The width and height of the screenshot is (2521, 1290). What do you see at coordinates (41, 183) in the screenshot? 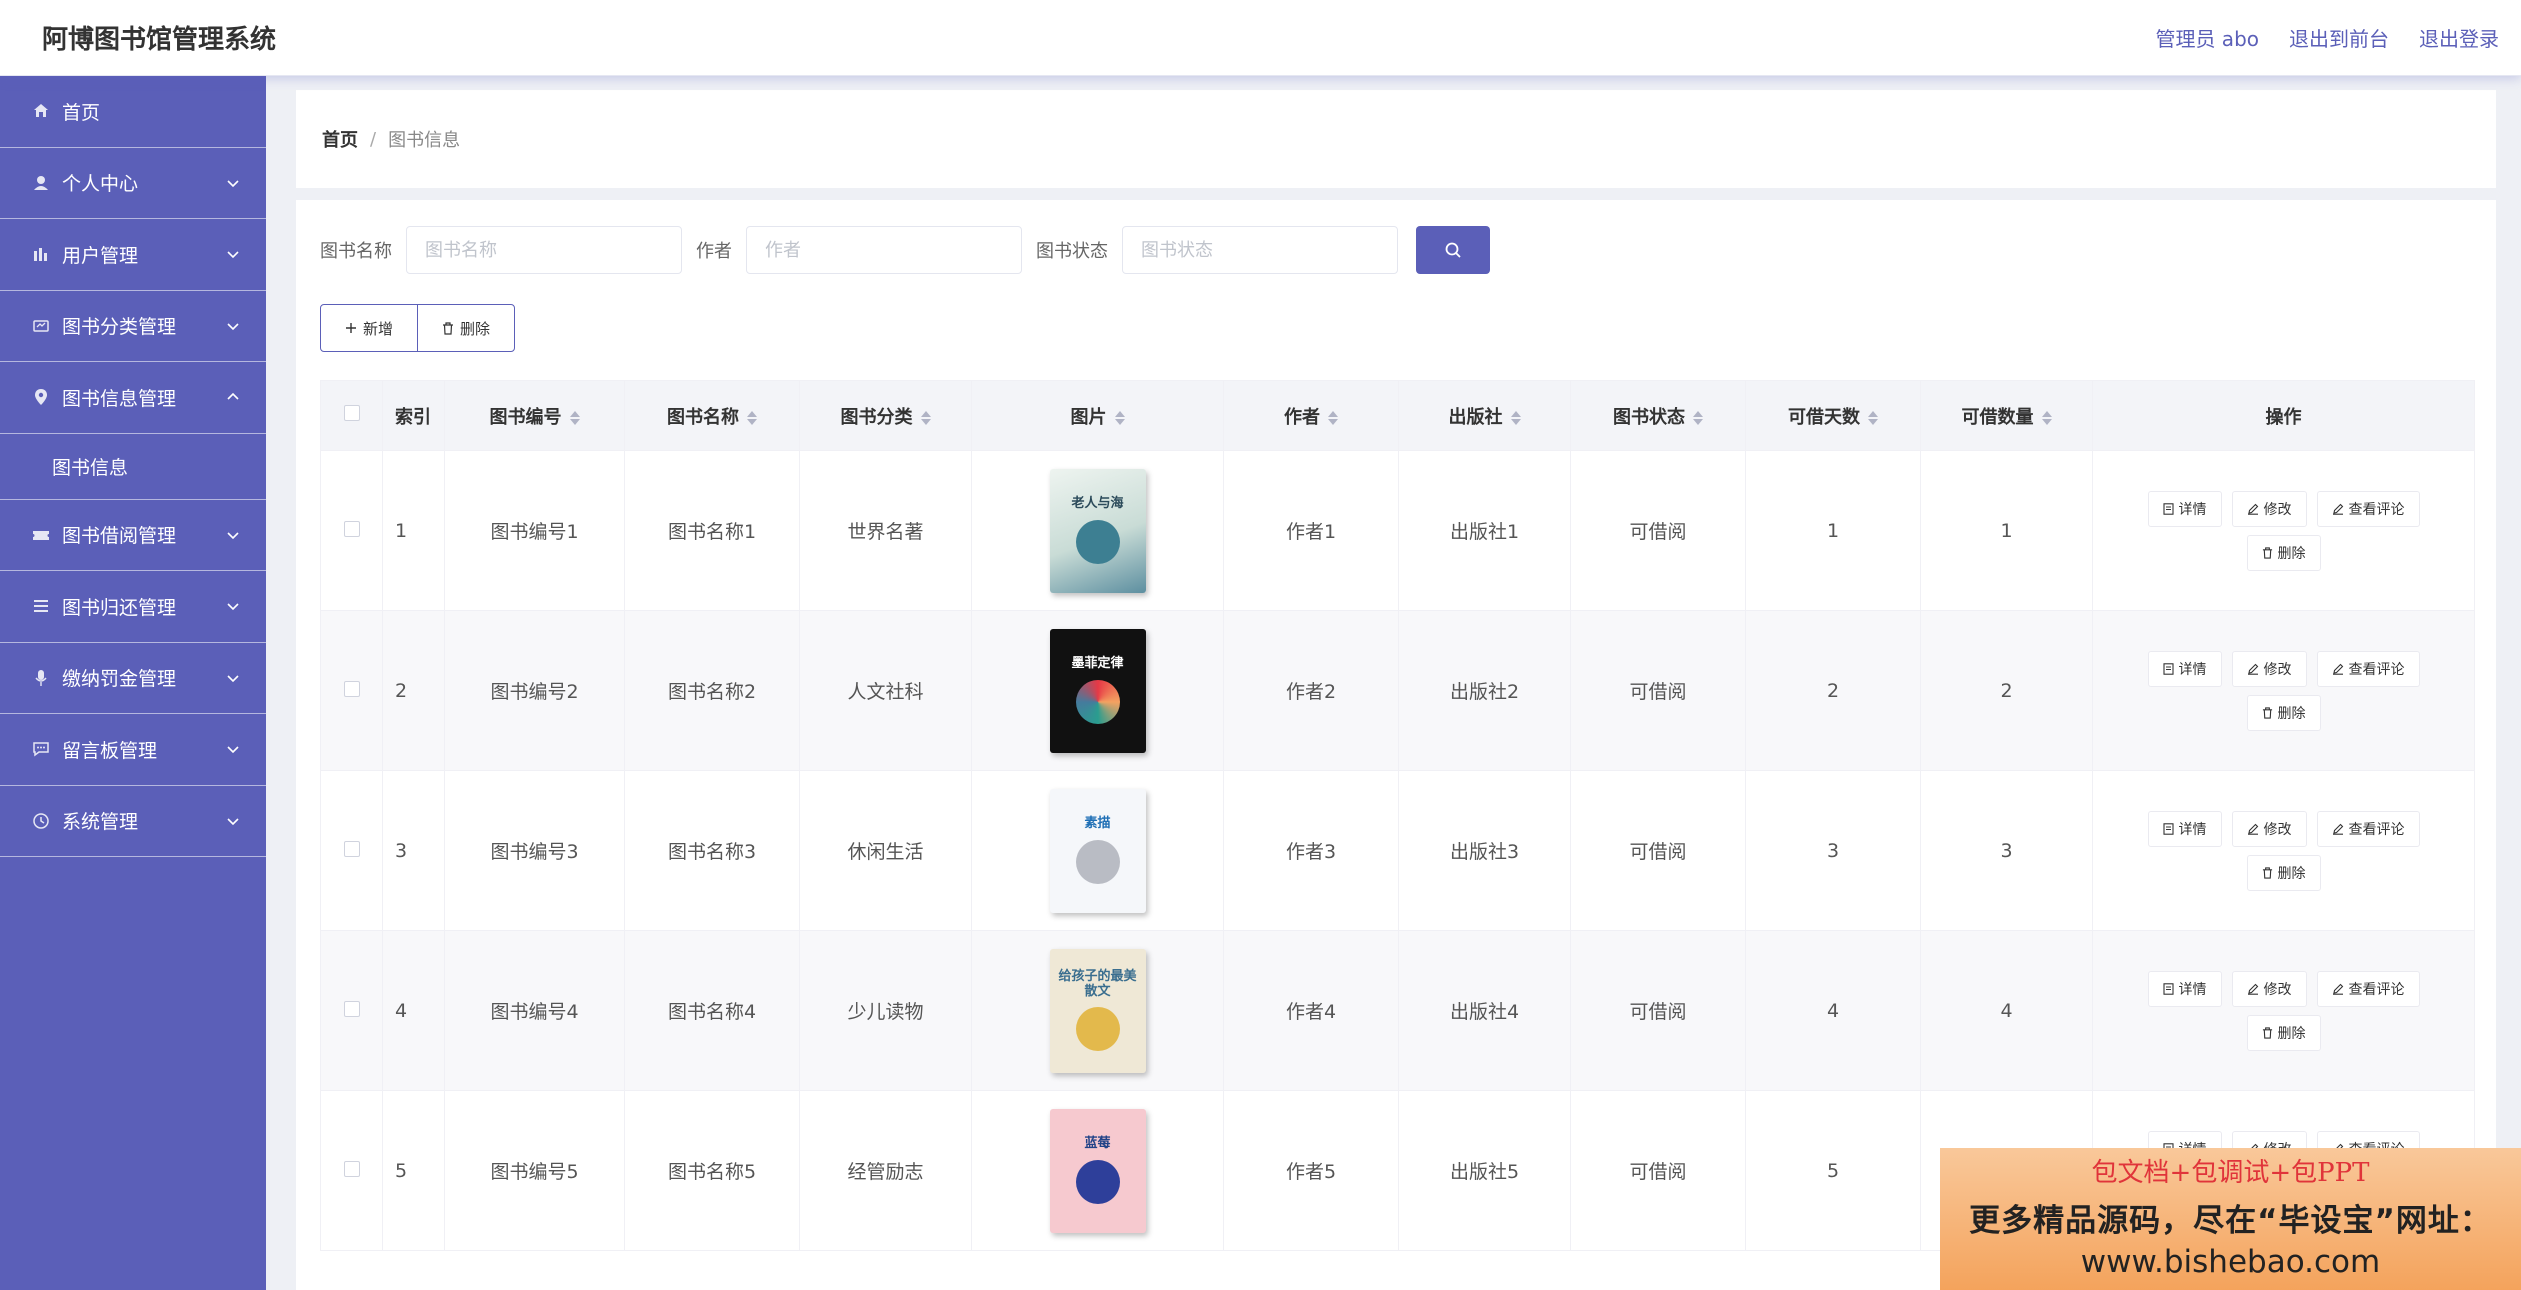
I see `user-icon` at bounding box center [41, 183].